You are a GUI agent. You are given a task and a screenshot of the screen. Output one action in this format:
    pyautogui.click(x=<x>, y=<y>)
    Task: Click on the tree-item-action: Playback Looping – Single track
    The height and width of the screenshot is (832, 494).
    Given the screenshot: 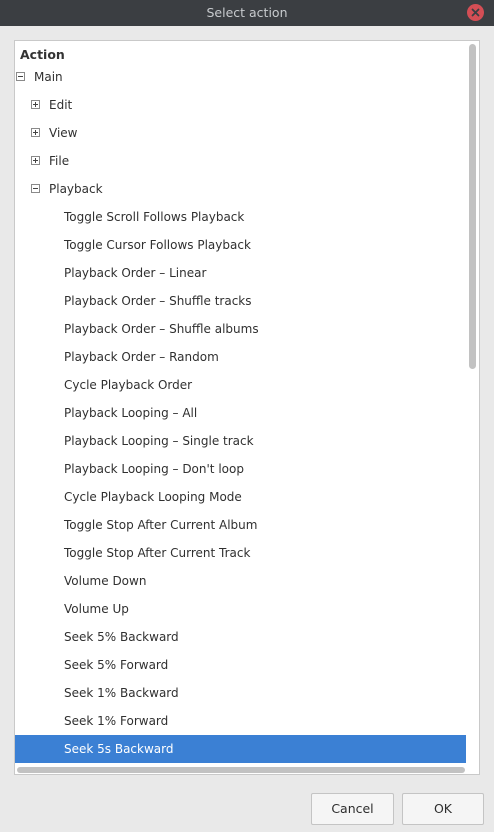 What is the action you would take?
    pyautogui.click(x=240, y=441)
    